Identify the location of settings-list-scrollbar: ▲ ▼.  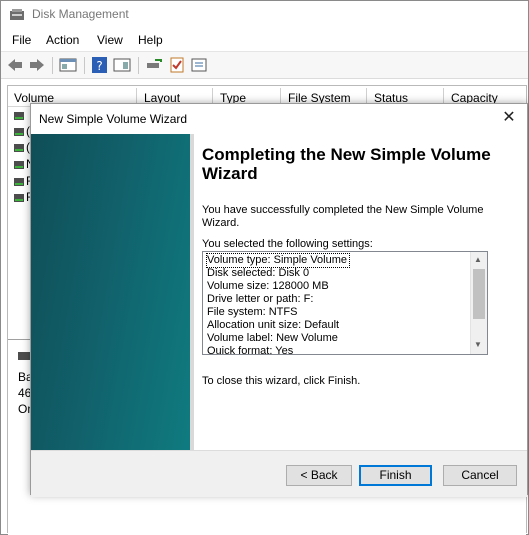
(478, 303).